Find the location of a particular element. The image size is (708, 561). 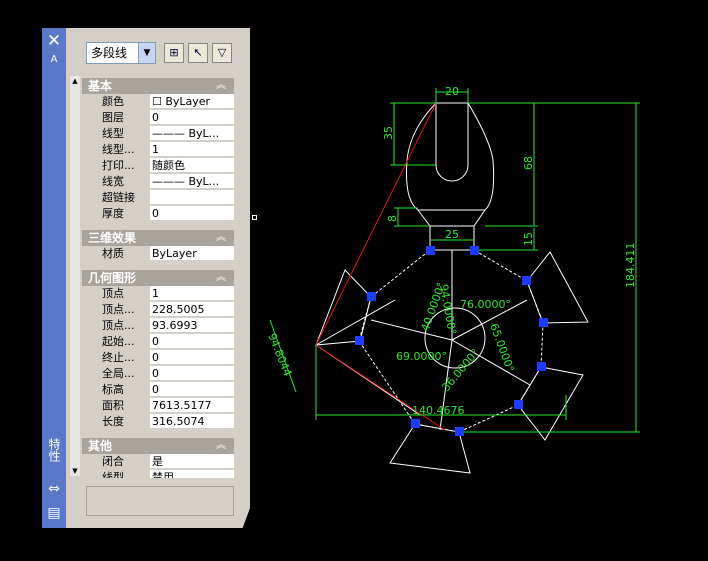

dim-total-height: 184.411 is located at coordinates (630, 266).